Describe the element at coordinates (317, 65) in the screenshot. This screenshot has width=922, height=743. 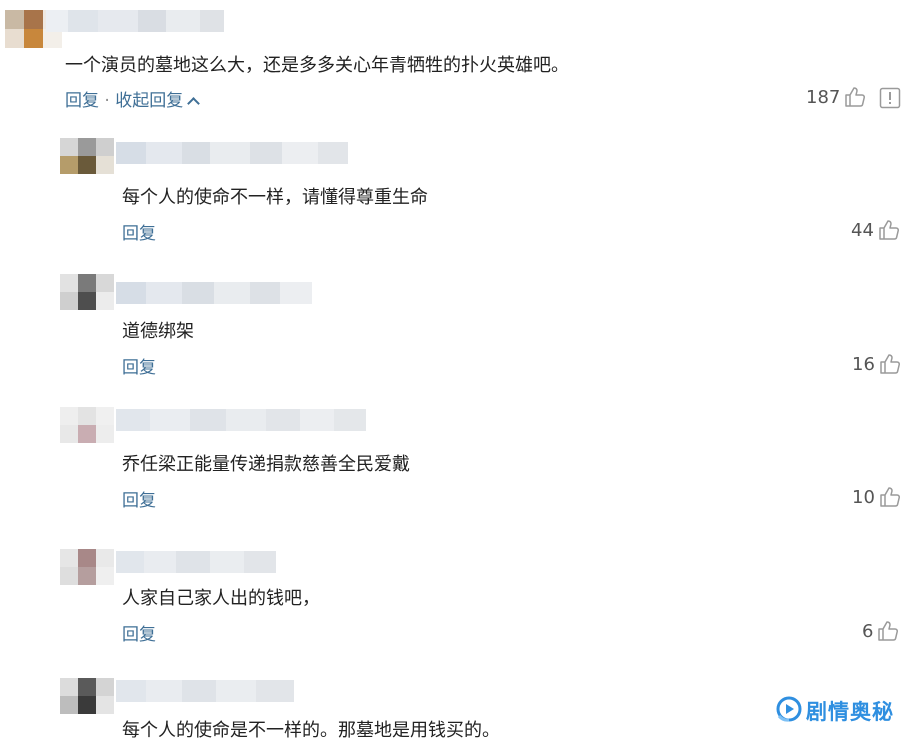
I see `comment-text: 一个演员的墓地这么大，还是多多关心年青牺牲的扑火英雄吧。` at that location.